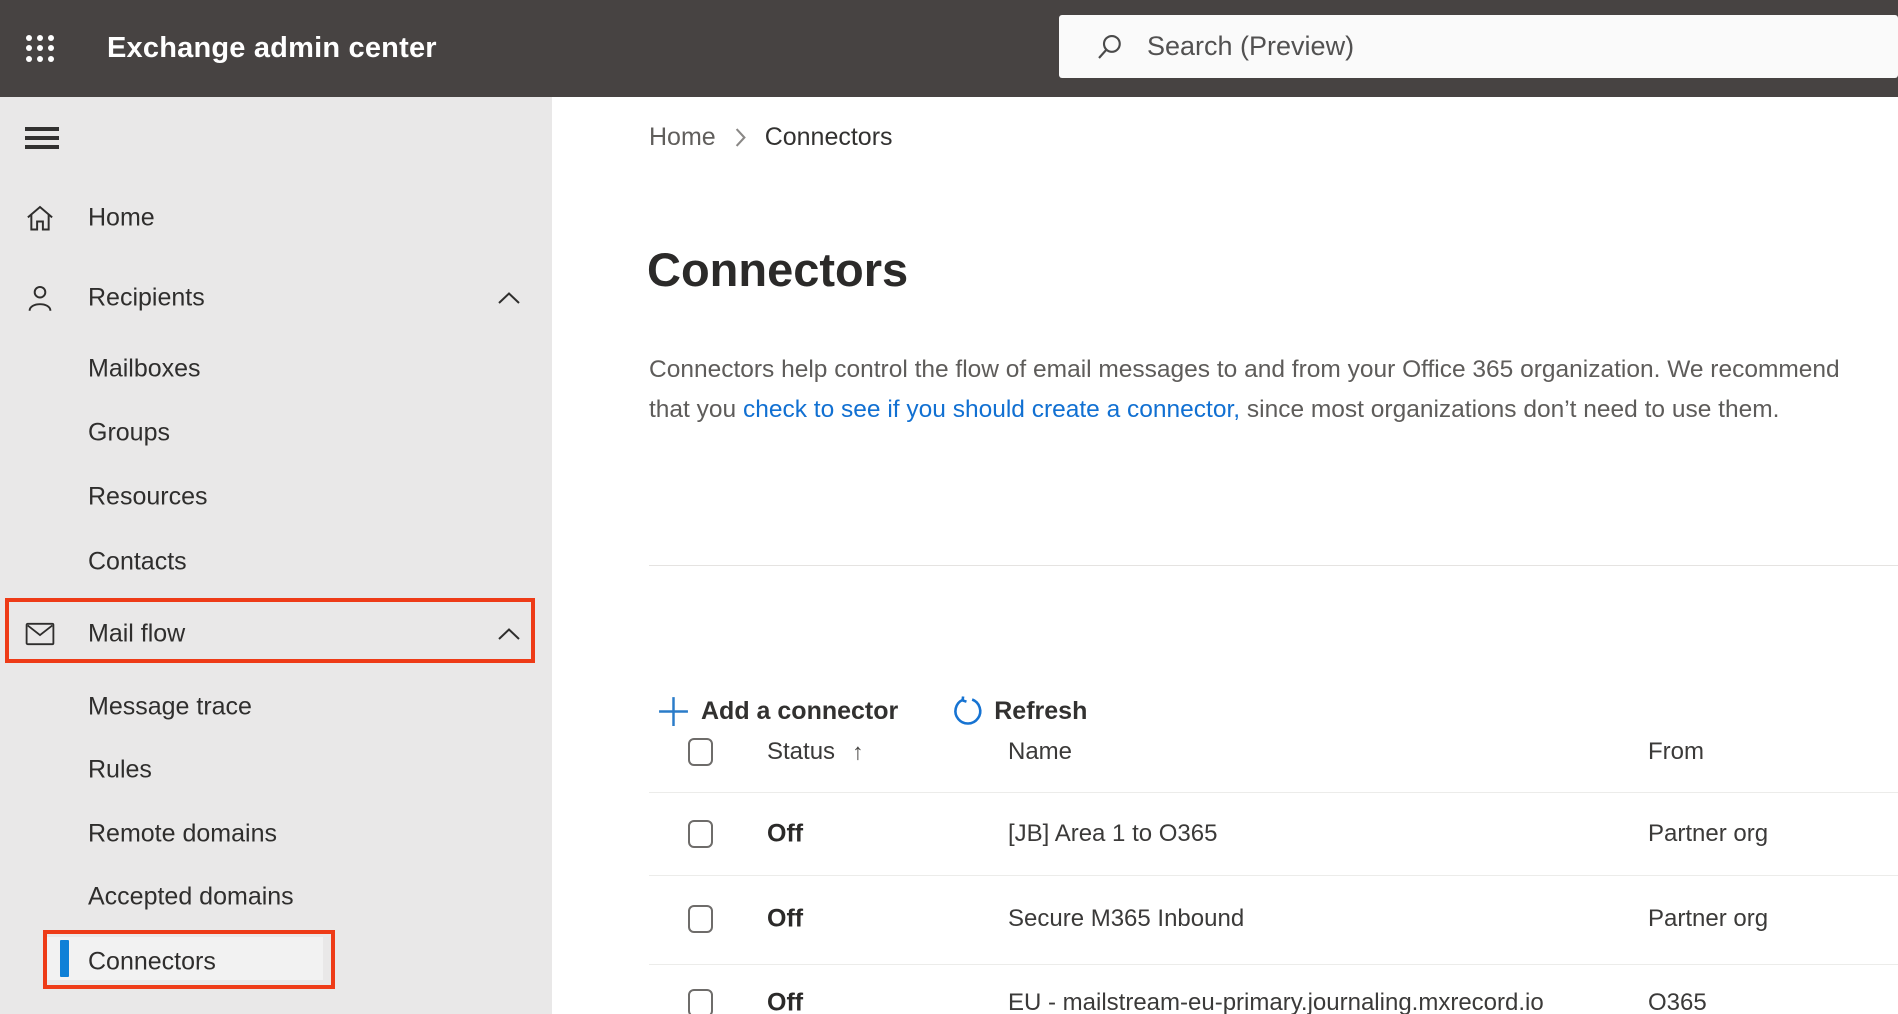 This screenshot has height=1014, width=1898. I want to click on table-header-divider, so click(1273, 792).